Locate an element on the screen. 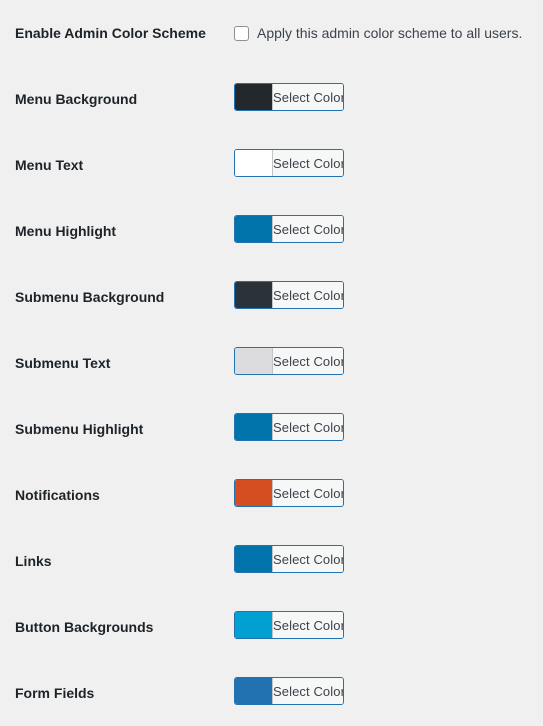  row-control-notifications: Select Color is located at coordinates (388, 495).